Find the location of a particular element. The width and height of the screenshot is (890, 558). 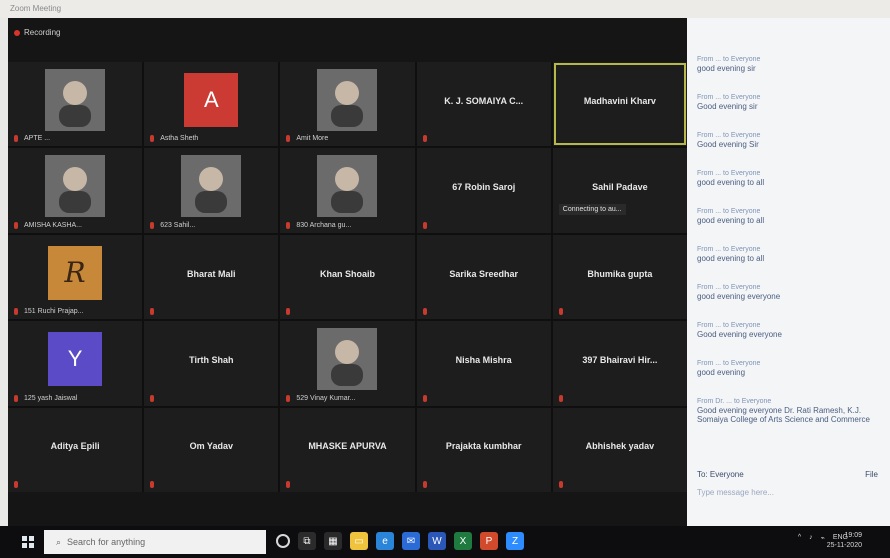

windows-start-icon is located at coordinates (28, 542).